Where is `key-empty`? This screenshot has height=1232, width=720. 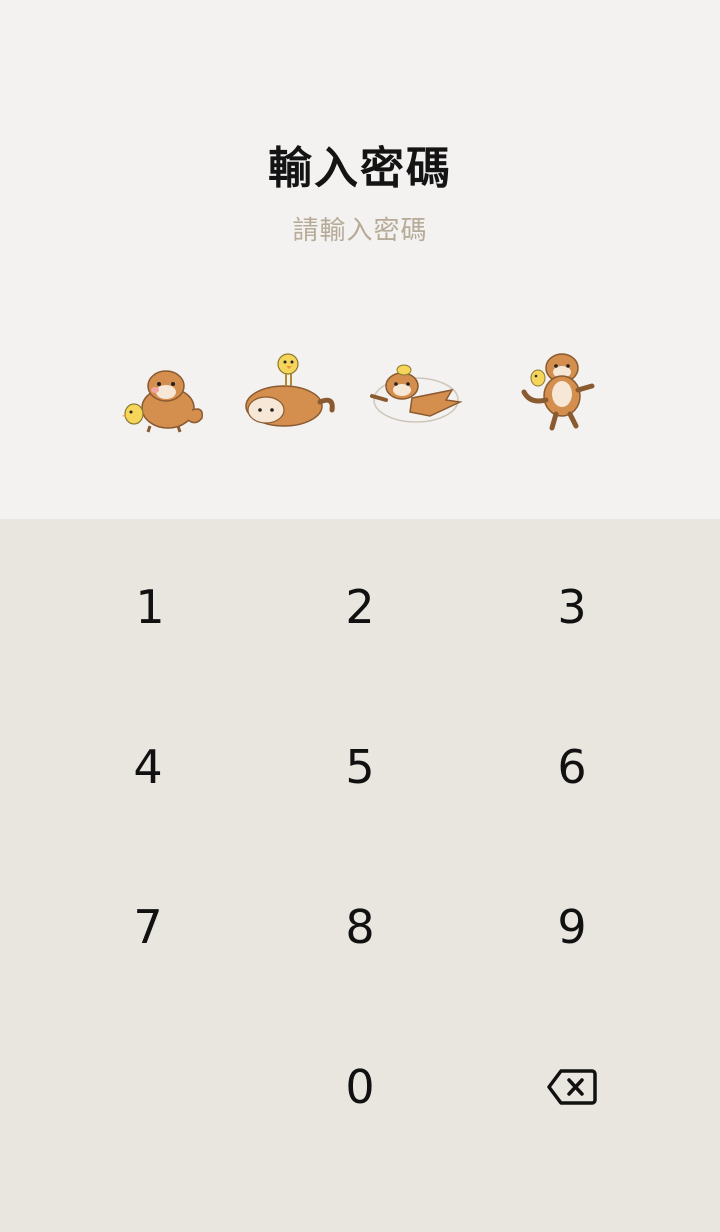
key-empty is located at coordinates (148, 1087).